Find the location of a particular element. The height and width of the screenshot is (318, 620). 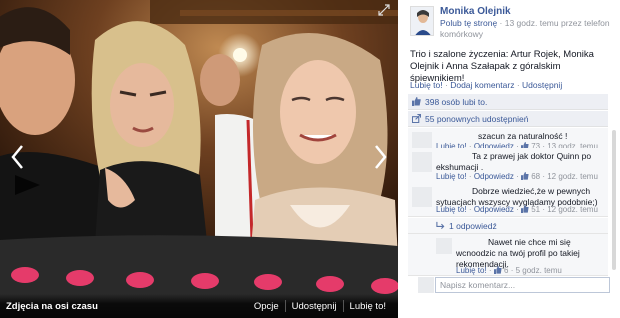

photo-actions: Opcje Udostępnij Lubię to! is located at coordinates (320, 306).